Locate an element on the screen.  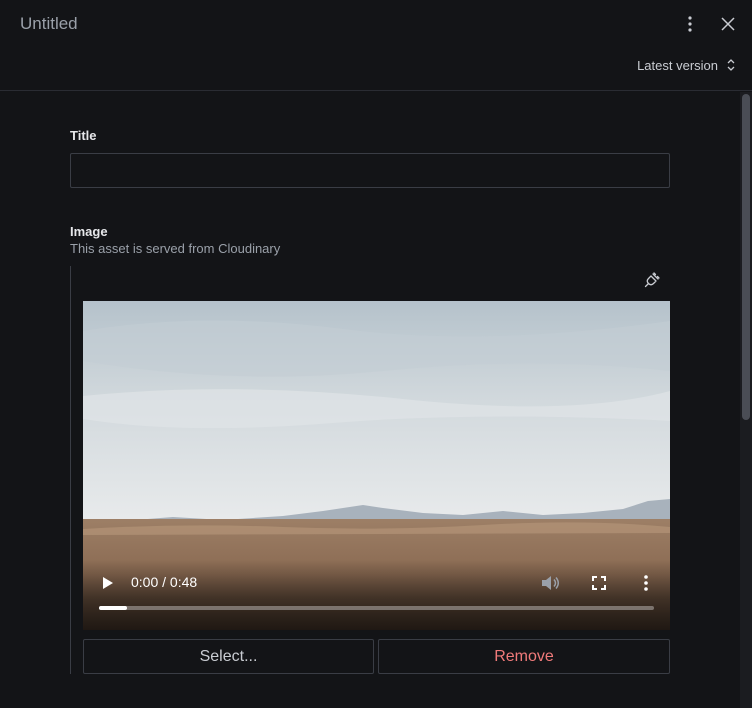
more-menu-button is located at coordinates (690, 24).